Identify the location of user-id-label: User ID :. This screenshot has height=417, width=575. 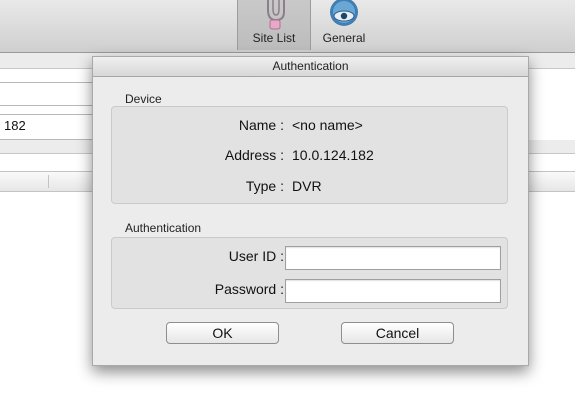
(256, 256).